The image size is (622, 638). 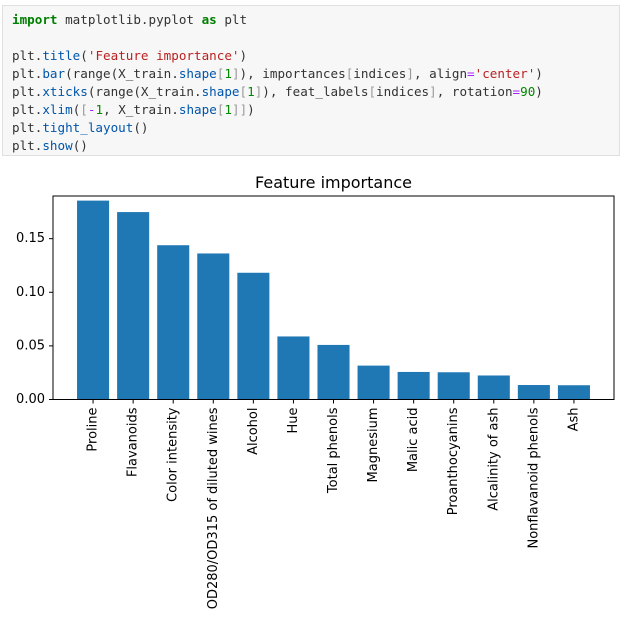 What do you see at coordinates (292, 73) in the screenshot?
I see `code-token: ), importances` at bounding box center [292, 73].